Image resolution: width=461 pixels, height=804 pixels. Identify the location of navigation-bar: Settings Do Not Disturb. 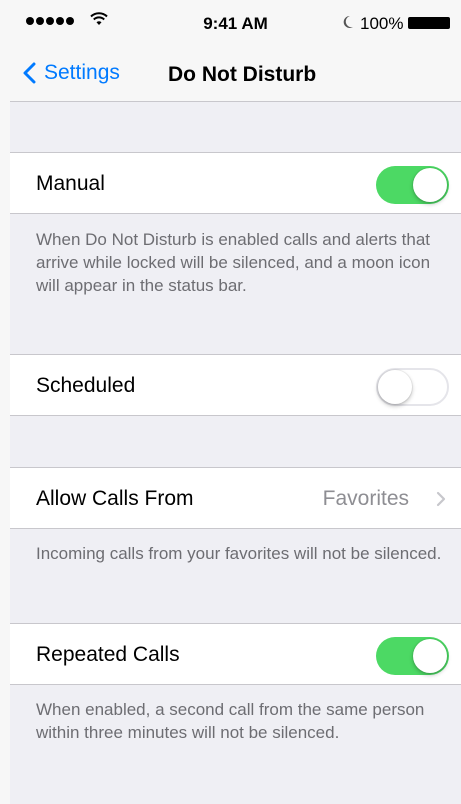
(235, 73).